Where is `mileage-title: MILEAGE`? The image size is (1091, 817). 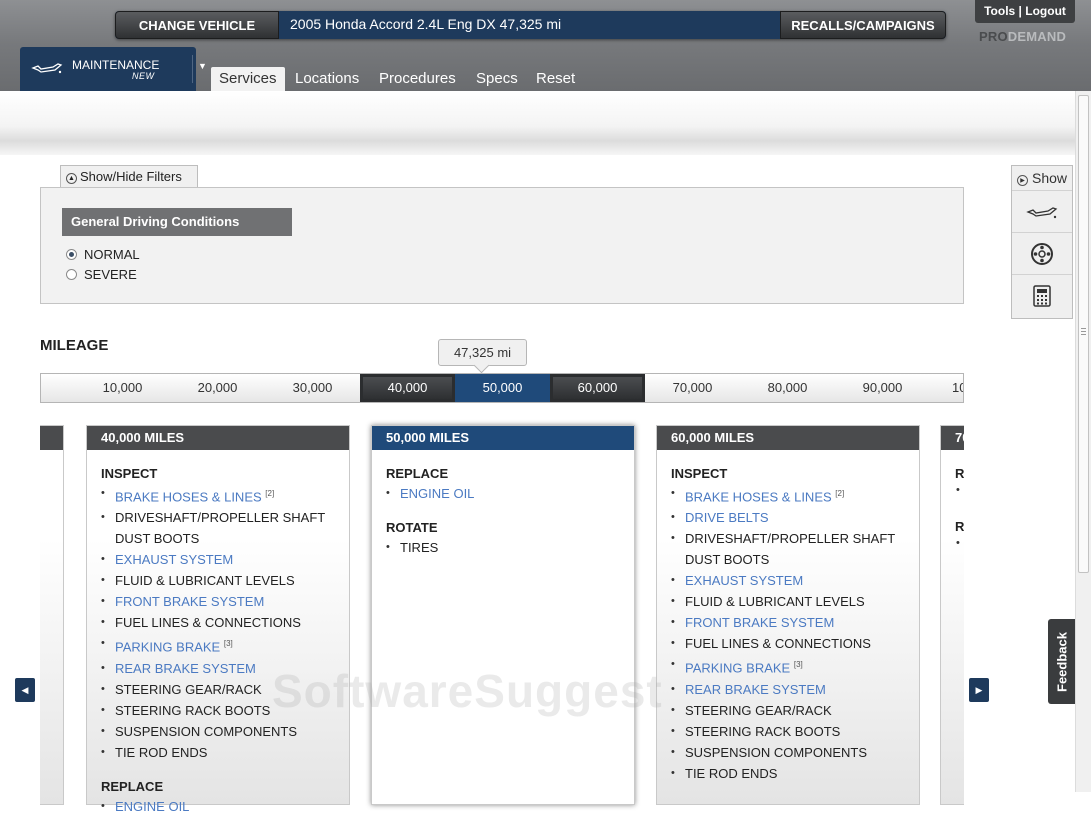
mileage-title: MILEAGE is located at coordinates (74, 345).